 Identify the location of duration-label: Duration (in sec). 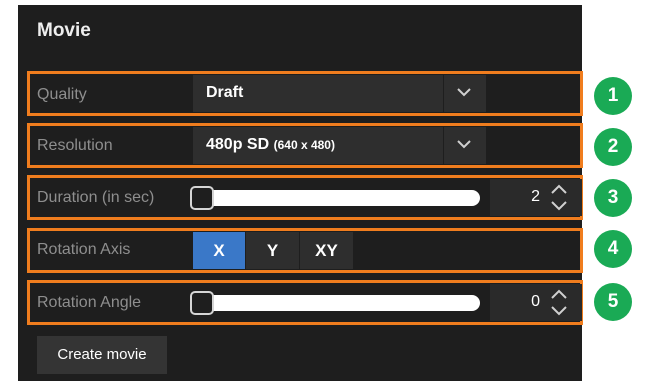
(96, 197).